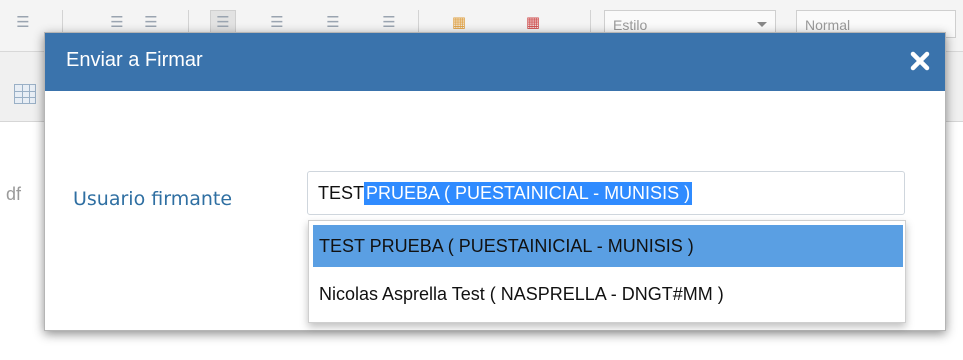 This screenshot has height=360, width=963. I want to click on align-justify-icon: ☰, so click(389, 22).